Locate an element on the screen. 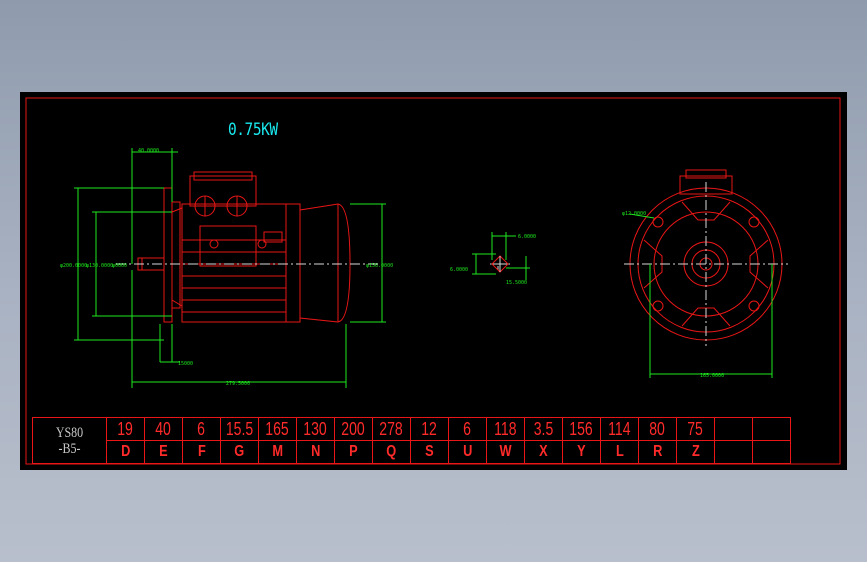 This screenshot has height=562, width=867. dimension-value: 278 is located at coordinates (391, 428).